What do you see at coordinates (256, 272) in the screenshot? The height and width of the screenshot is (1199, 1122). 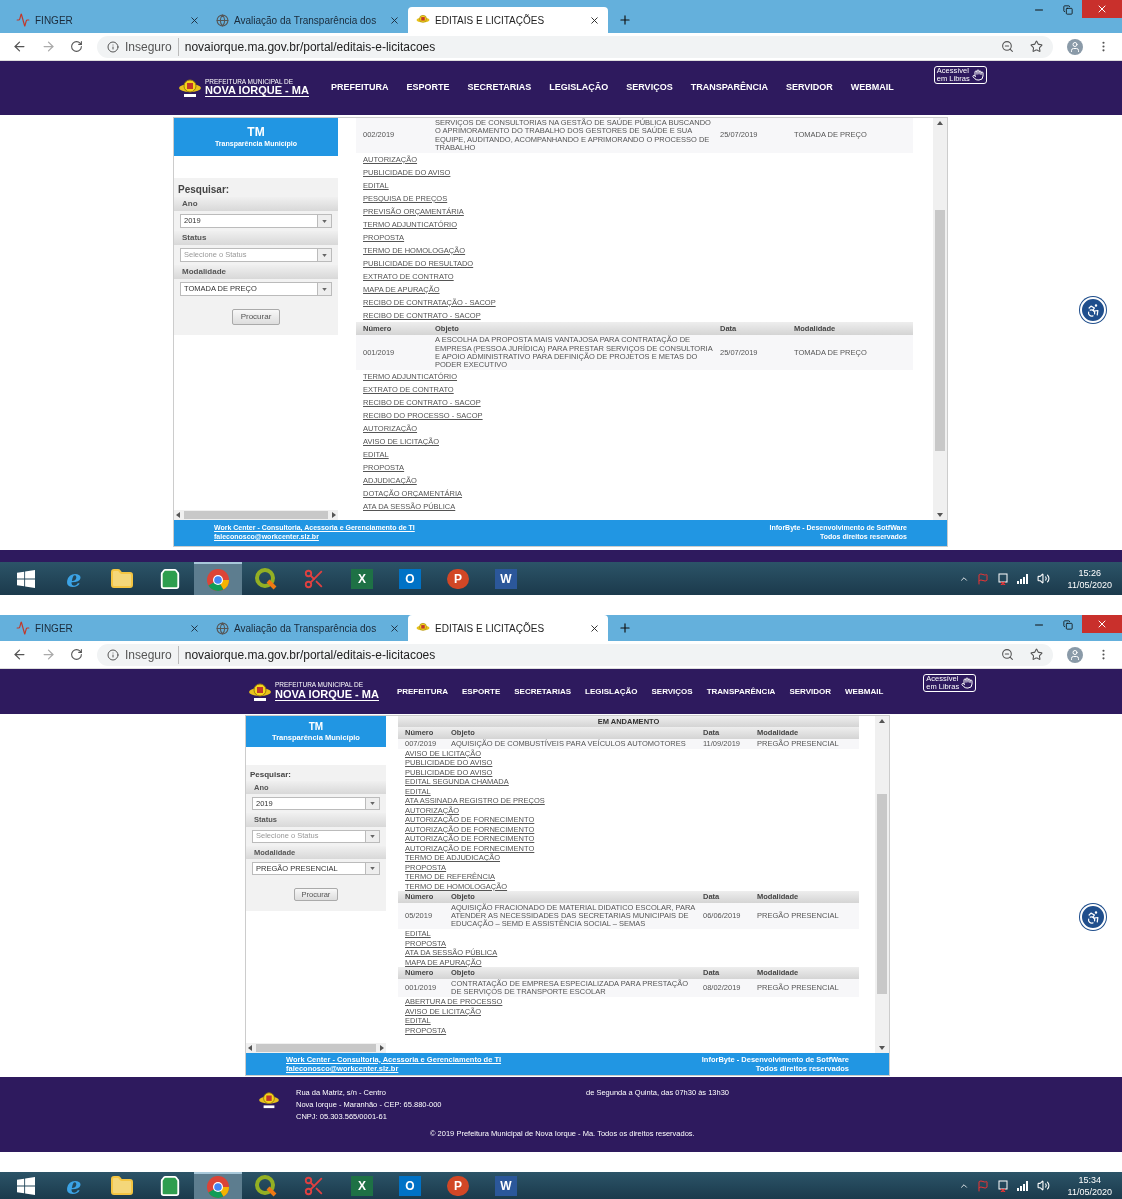 I see `filter-label: Modalidade` at bounding box center [256, 272].